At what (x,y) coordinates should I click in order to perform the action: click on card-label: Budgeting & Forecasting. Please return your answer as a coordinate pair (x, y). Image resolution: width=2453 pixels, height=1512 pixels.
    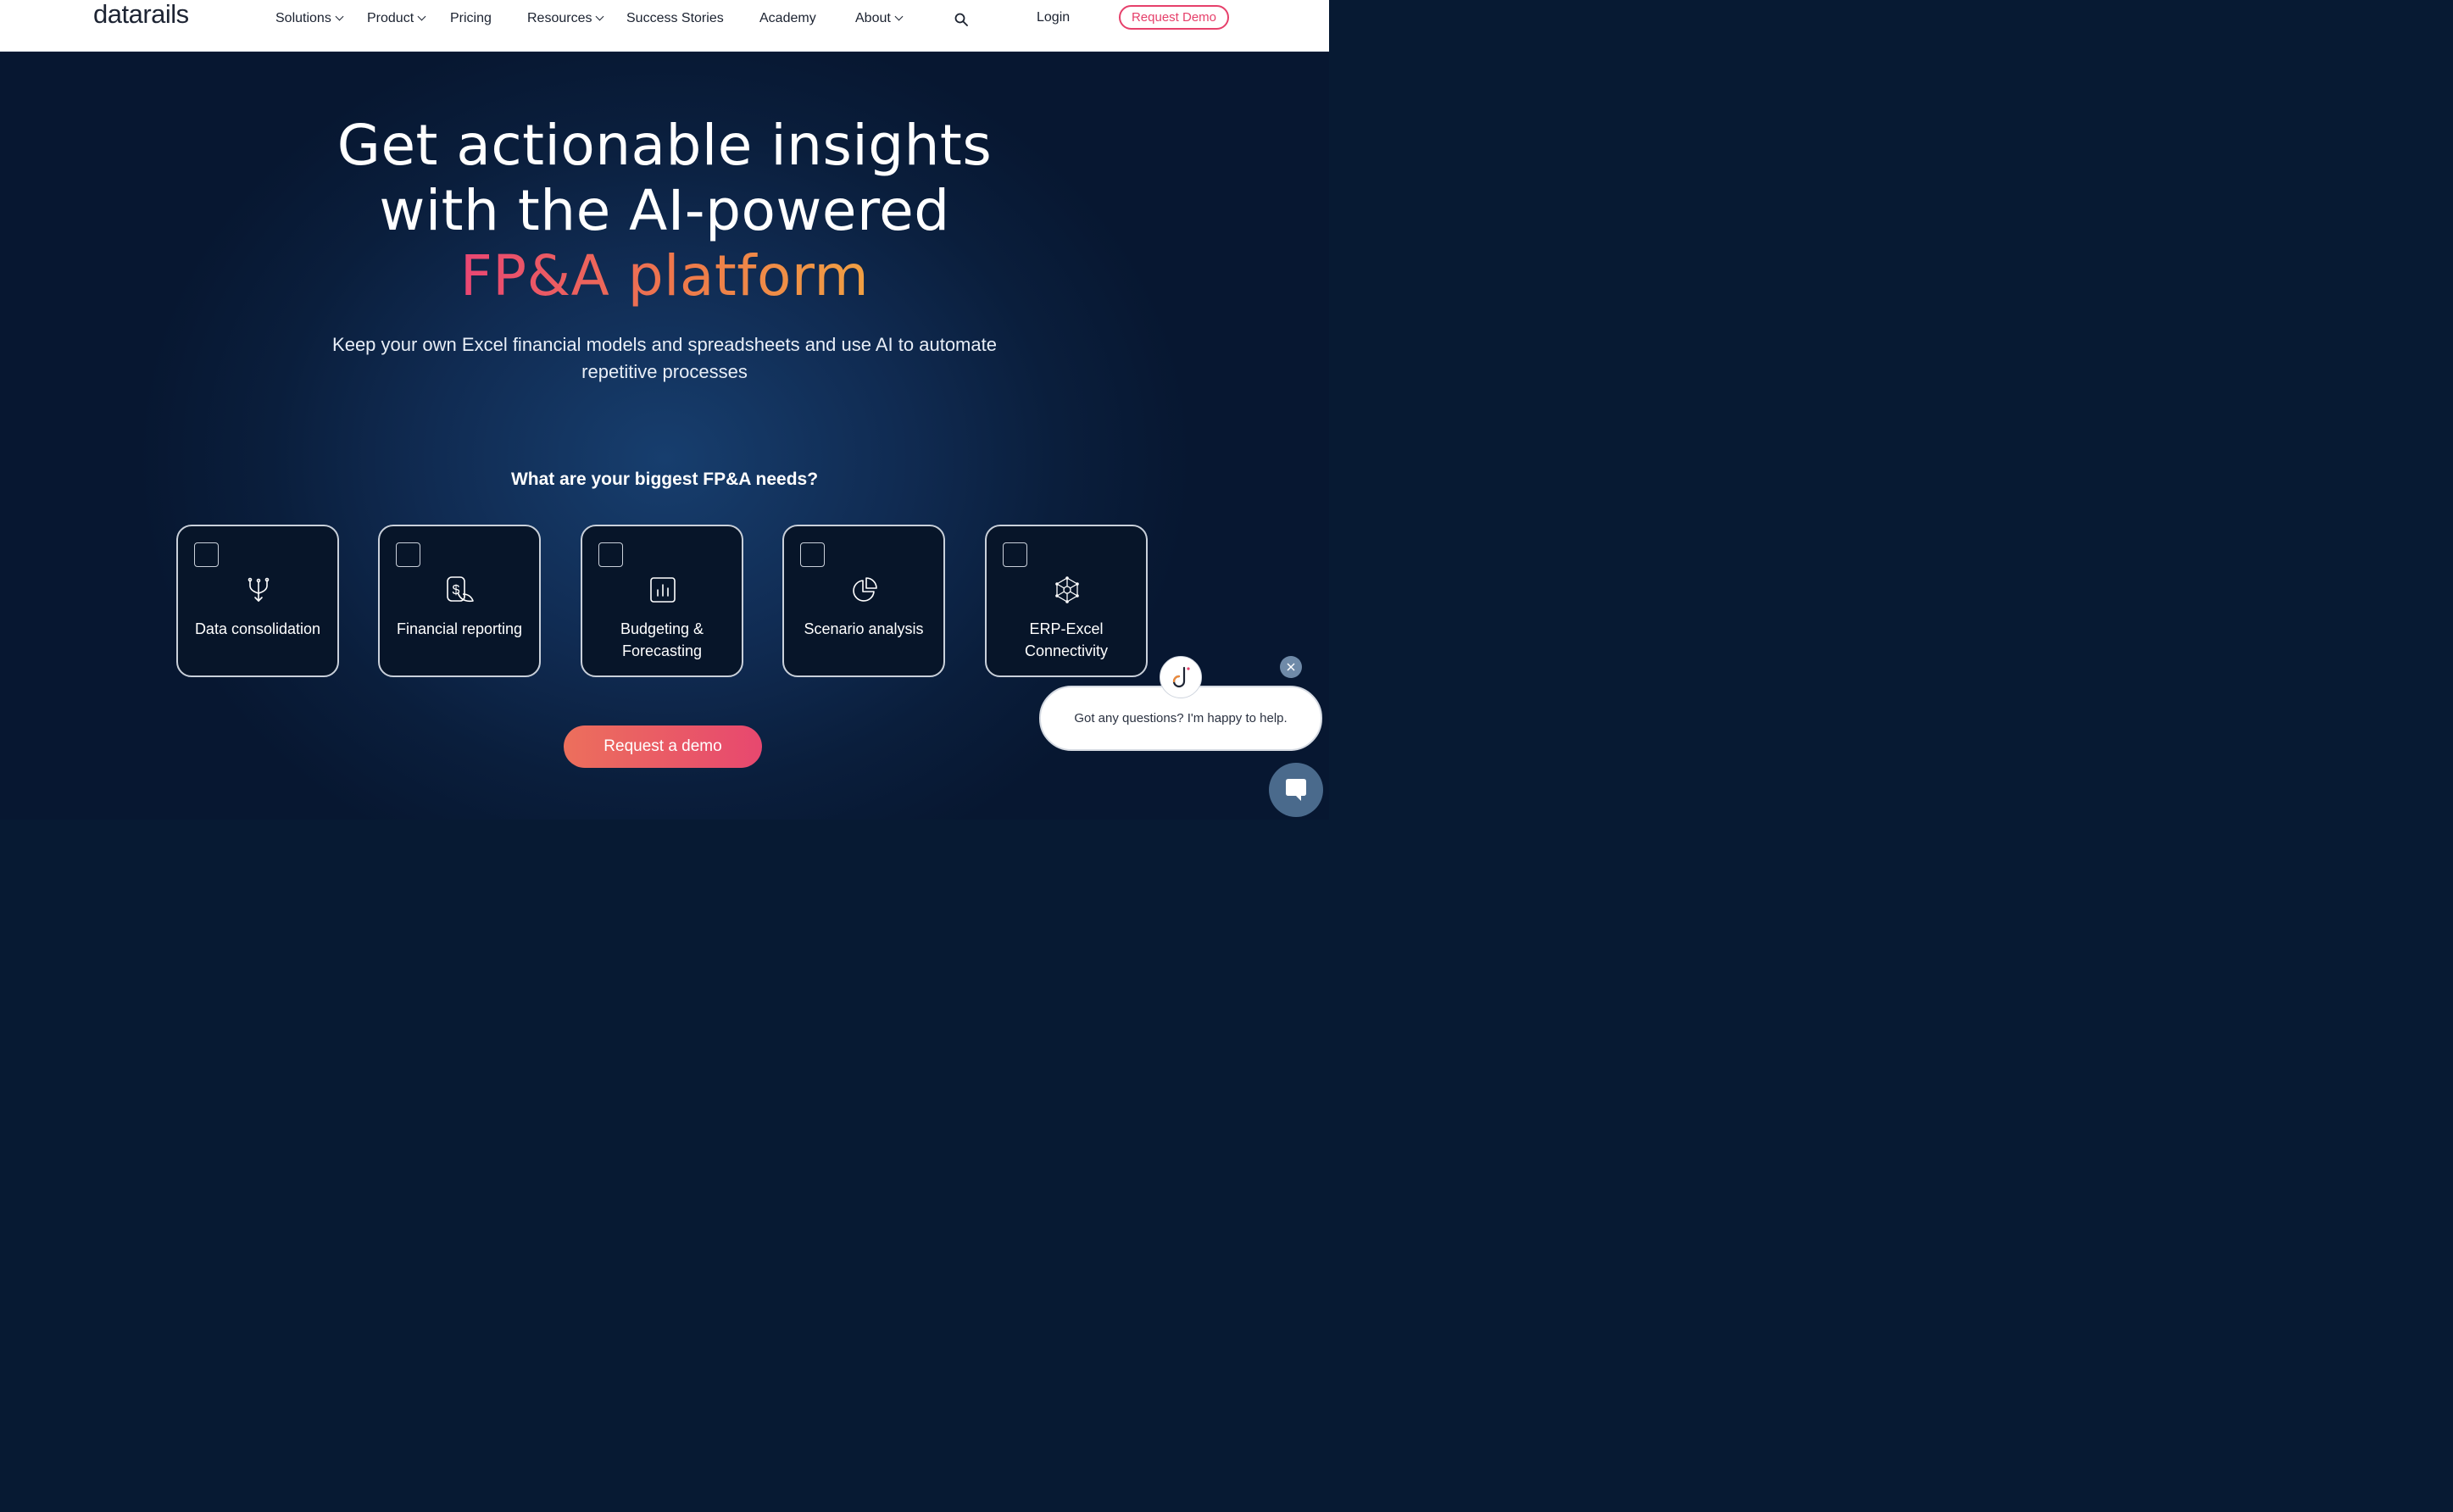
    Looking at the image, I should click on (662, 640).